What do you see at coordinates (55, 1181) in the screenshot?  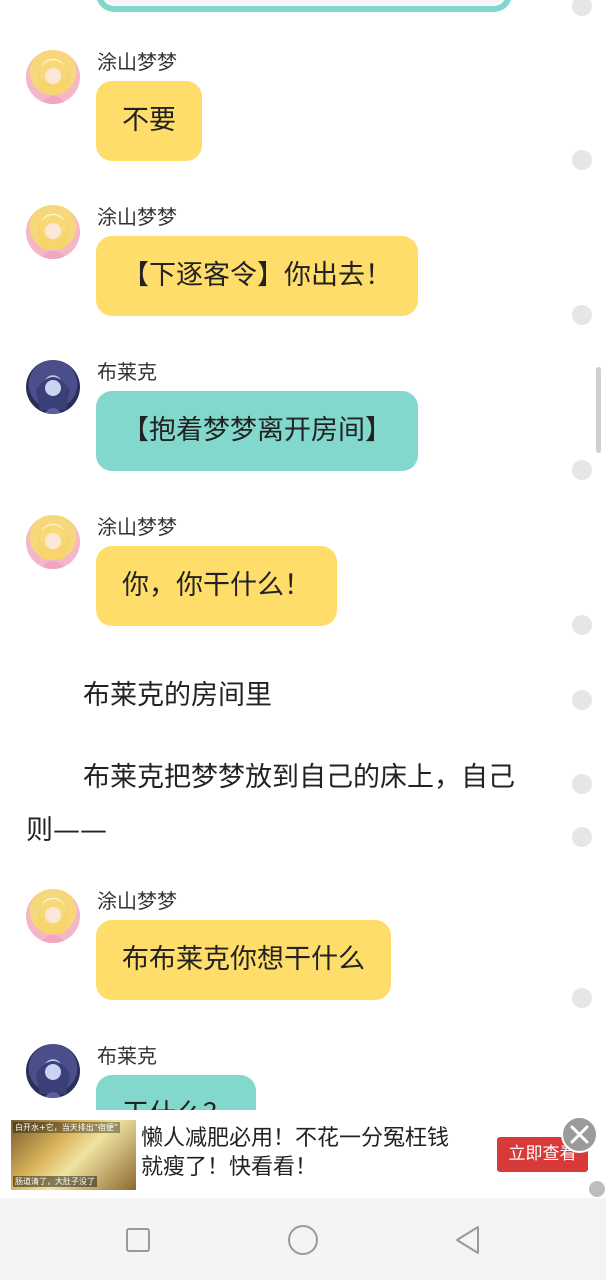 I see `ad-thumbnail-caption: 肠道清了，大肚子没了` at bounding box center [55, 1181].